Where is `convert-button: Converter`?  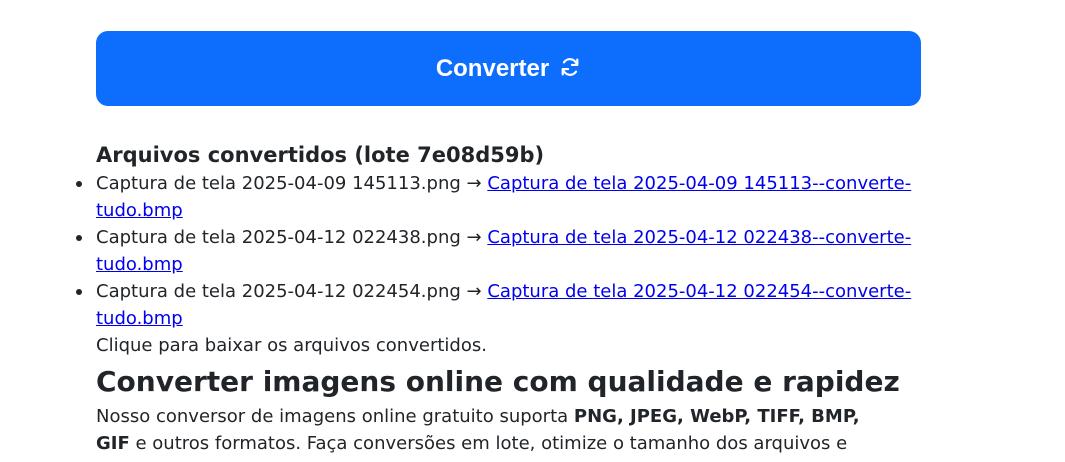 convert-button: Converter is located at coordinates (508, 68).